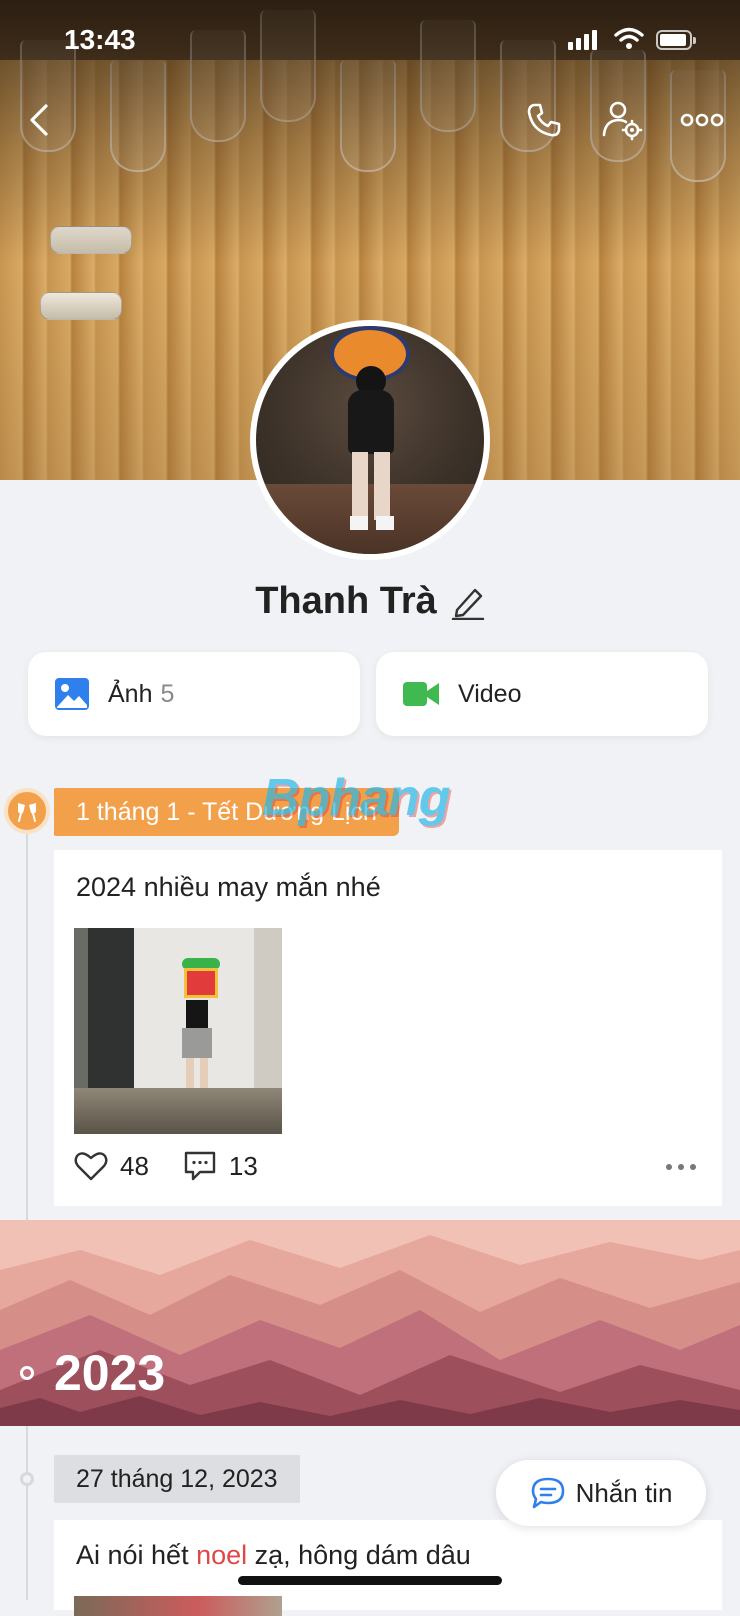  What do you see at coordinates (228, 887) in the screenshot?
I see `post-text: 2024 nhiều may mắn nhé` at bounding box center [228, 887].